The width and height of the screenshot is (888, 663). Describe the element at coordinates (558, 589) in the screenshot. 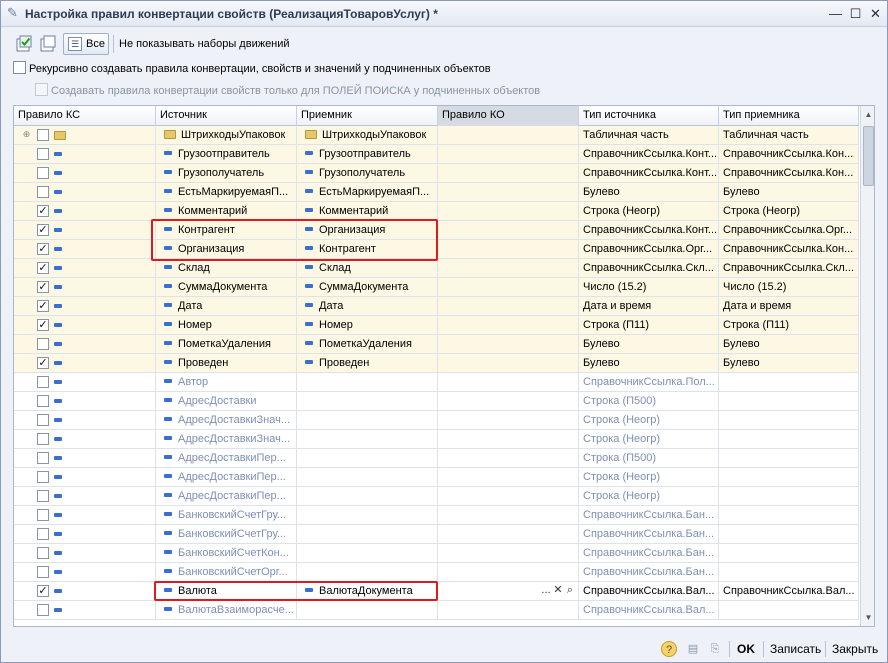

I see `clear-icon: ✕` at that location.